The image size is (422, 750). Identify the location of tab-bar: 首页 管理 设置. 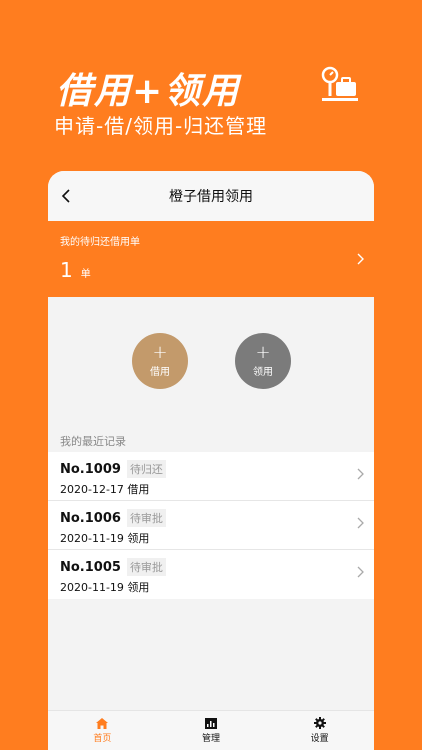
(211, 730).